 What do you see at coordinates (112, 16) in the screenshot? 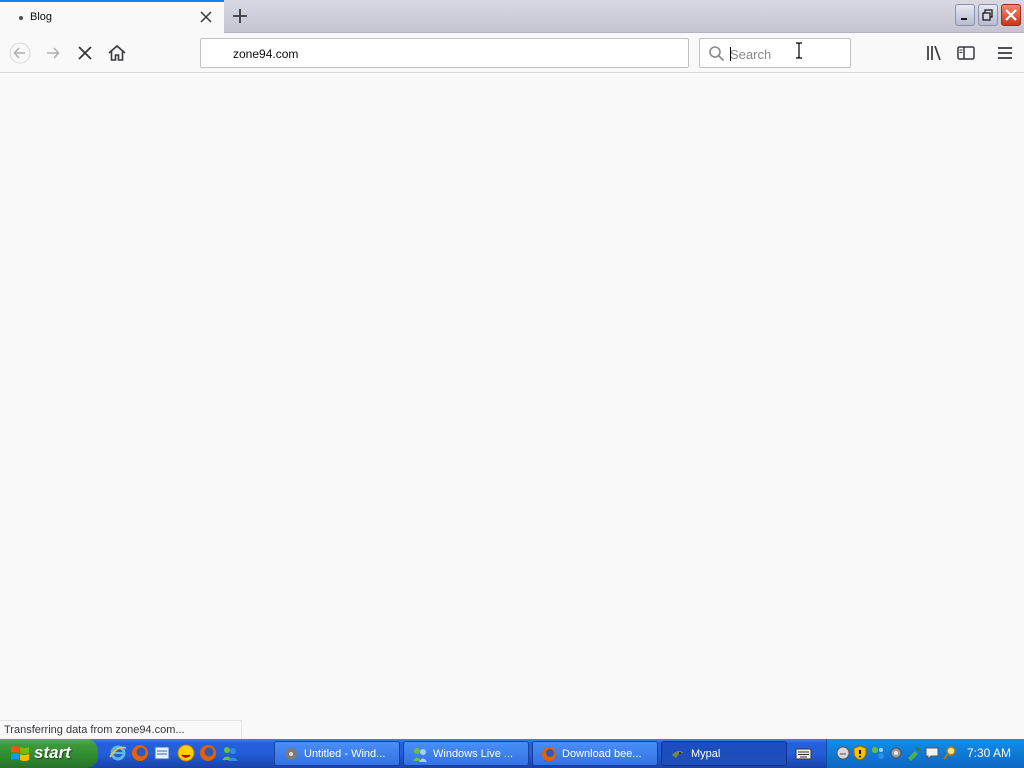
I see `tab-blog: Blog` at bounding box center [112, 16].